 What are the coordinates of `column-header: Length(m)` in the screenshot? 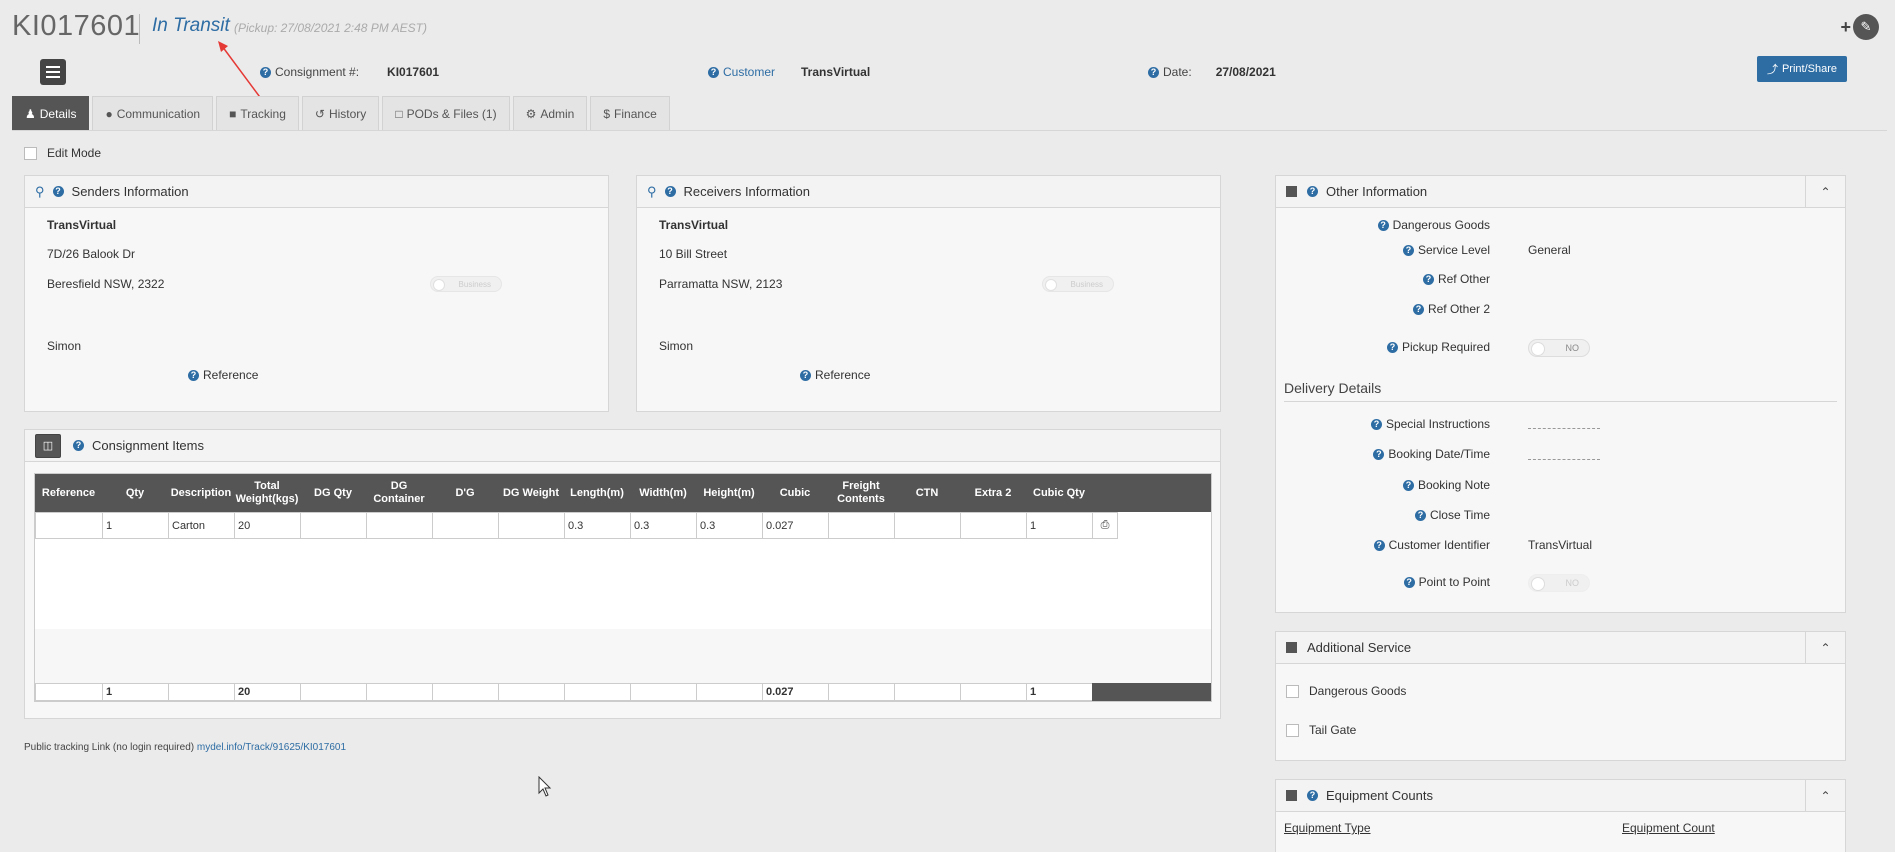 It's located at (597, 493).